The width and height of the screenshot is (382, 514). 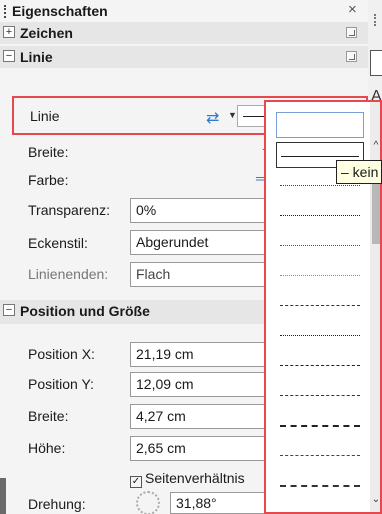 What do you see at coordinates (218, 503) in the screenshot?
I see `rotation-input: 31,88°` at bounding box center [218, 503].